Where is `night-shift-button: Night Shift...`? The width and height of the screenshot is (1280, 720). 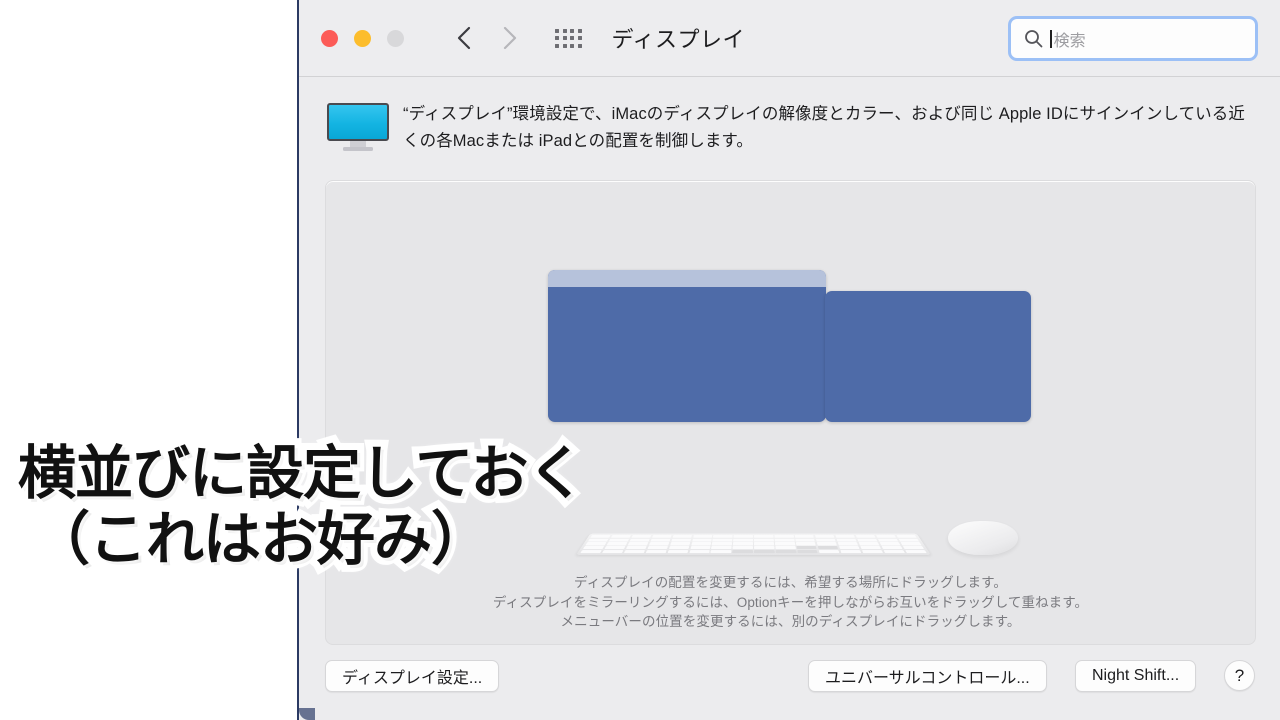
night-shift-button: Night Shift... is located at coordinates (1136, 676).